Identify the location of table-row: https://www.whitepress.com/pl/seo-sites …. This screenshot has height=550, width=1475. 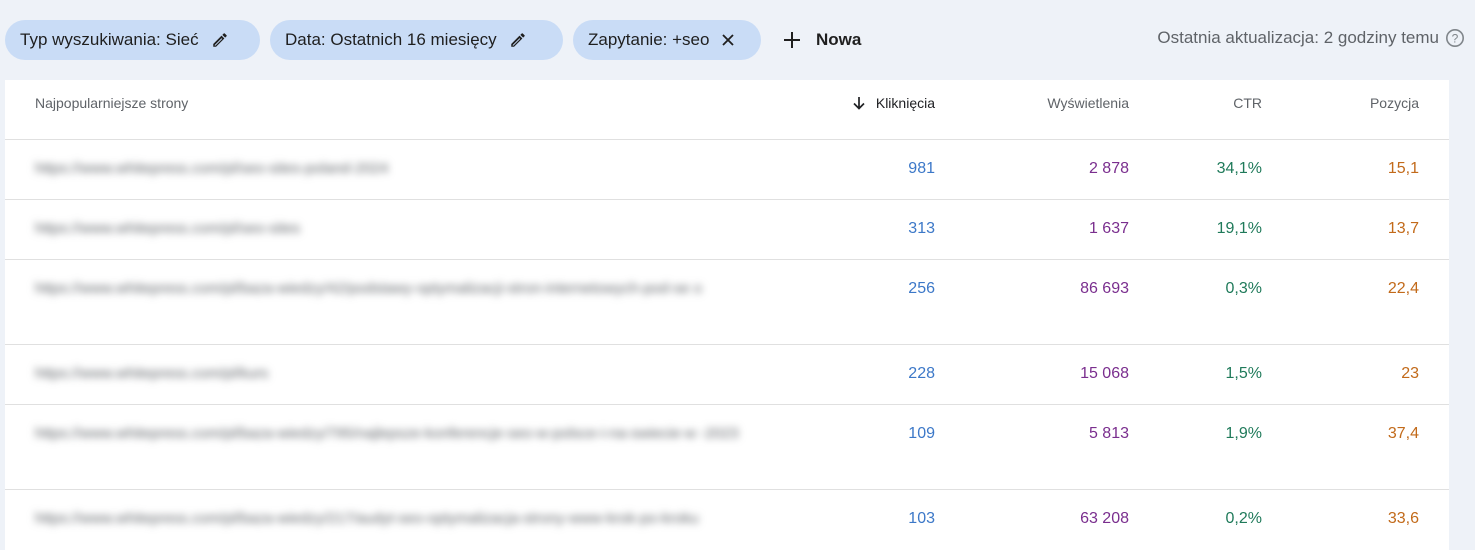
(727, 230).